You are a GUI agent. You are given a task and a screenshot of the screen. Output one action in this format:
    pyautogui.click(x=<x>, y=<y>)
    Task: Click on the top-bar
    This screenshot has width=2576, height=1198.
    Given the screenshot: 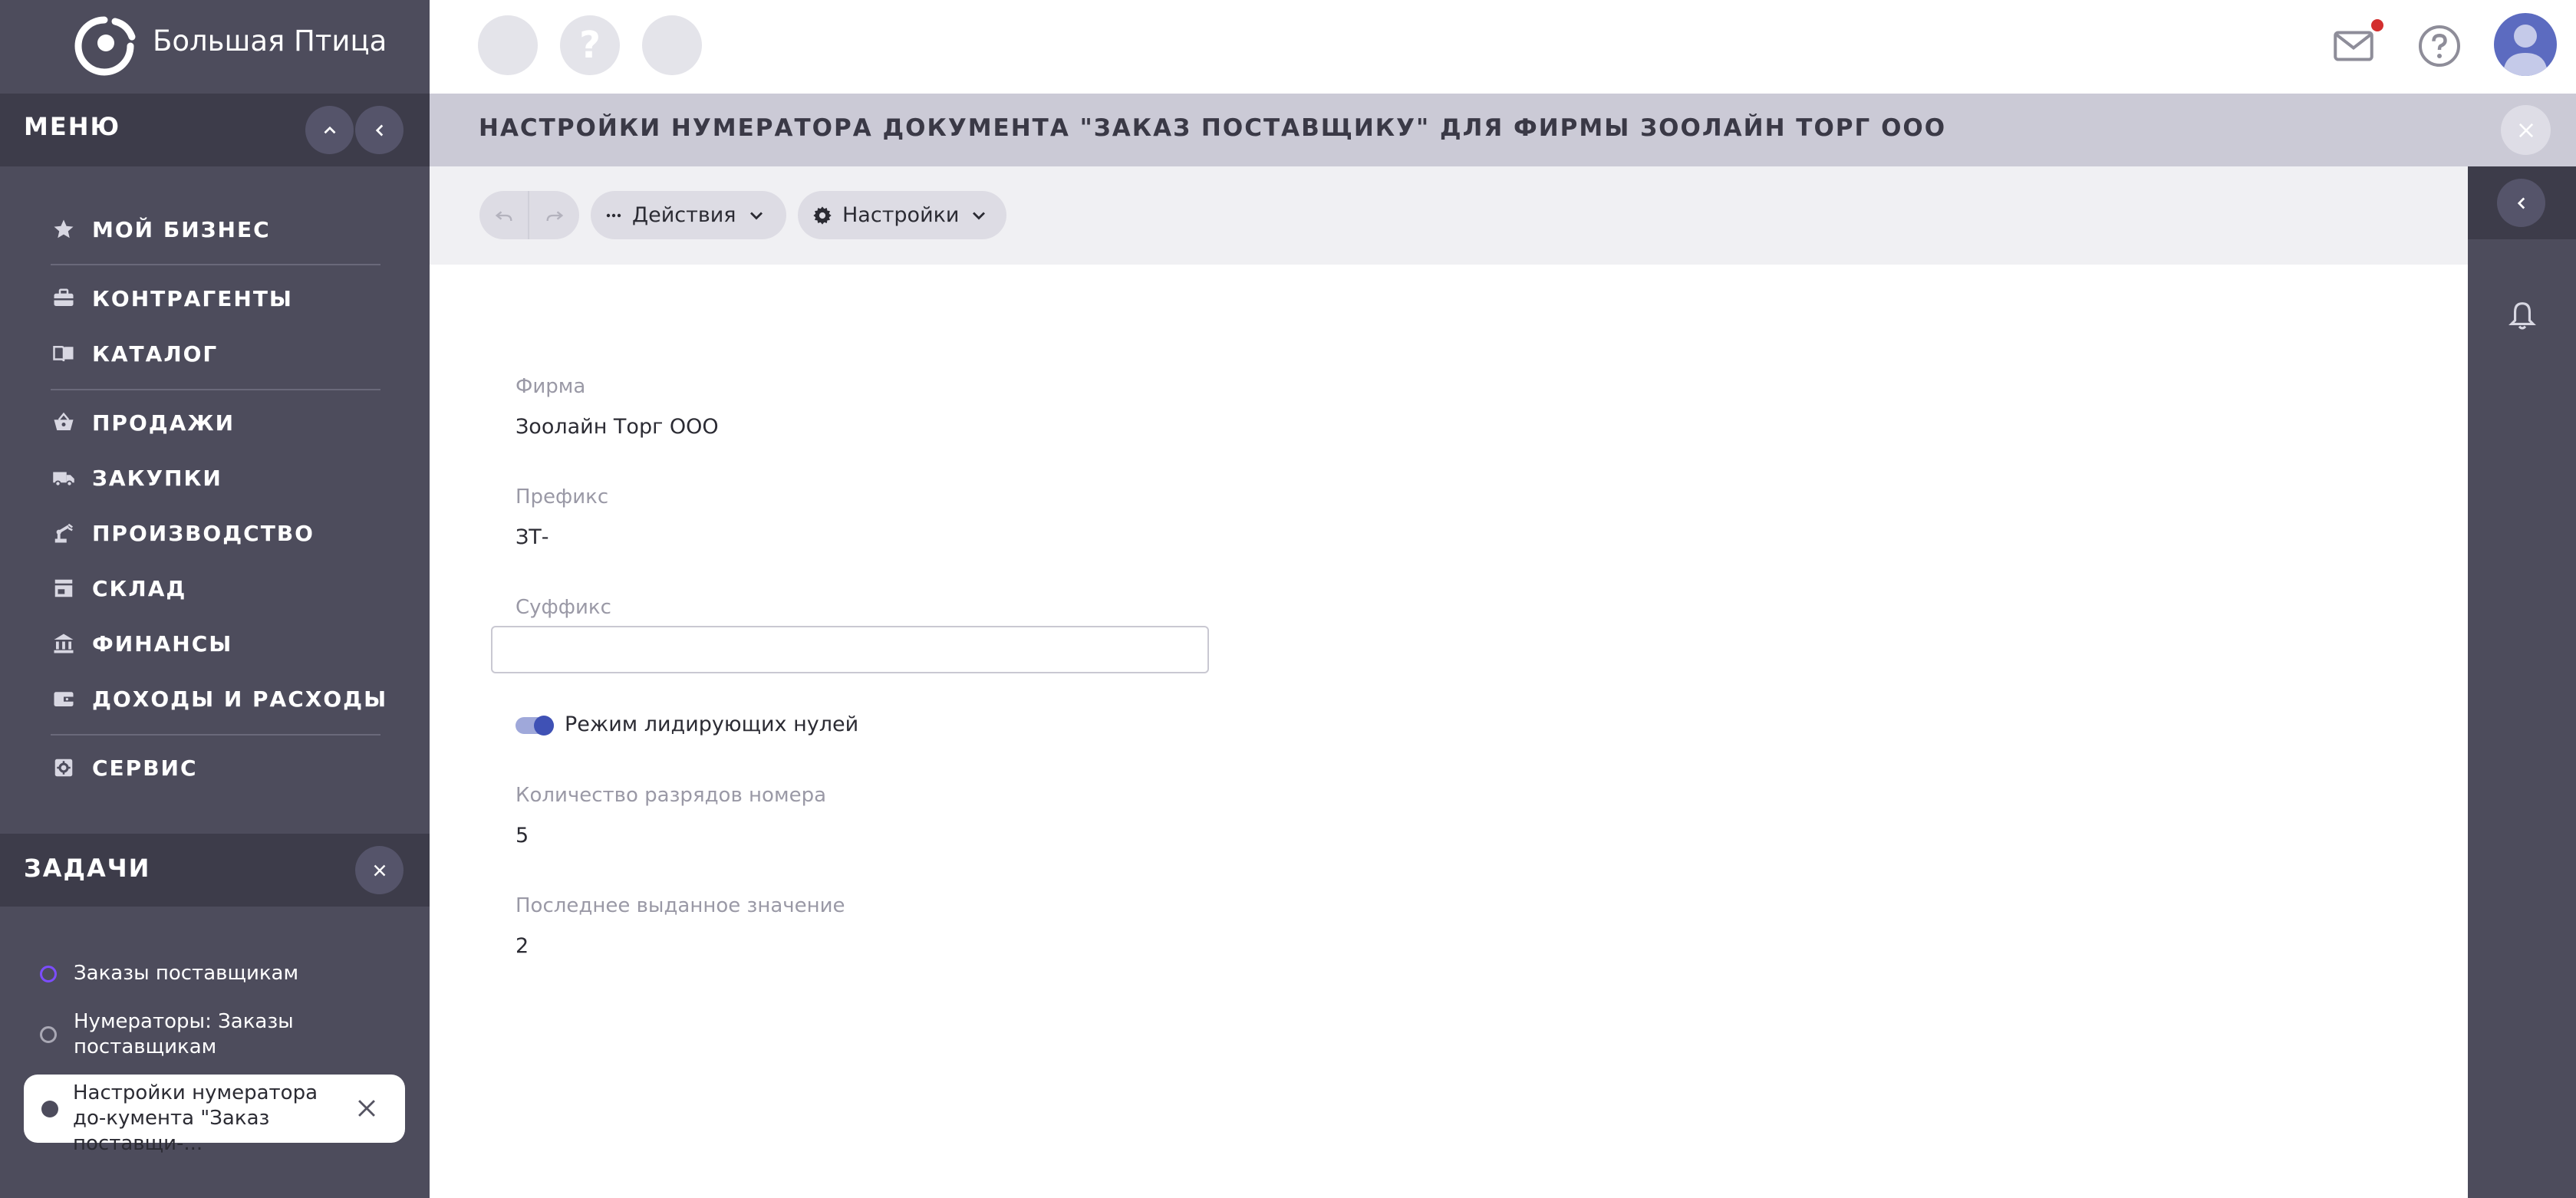 What is the action you would take?
    pyautogui.click(x=1503, y=47)
    